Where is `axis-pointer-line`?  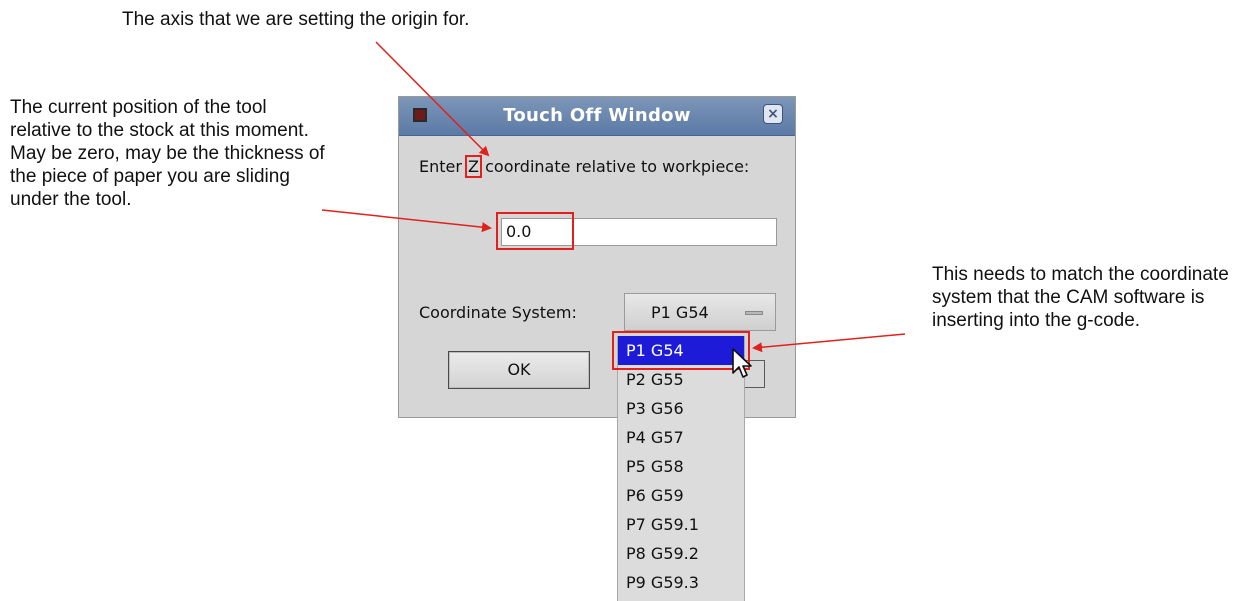 axis-pointer-line is located at coordinates (432, 99).